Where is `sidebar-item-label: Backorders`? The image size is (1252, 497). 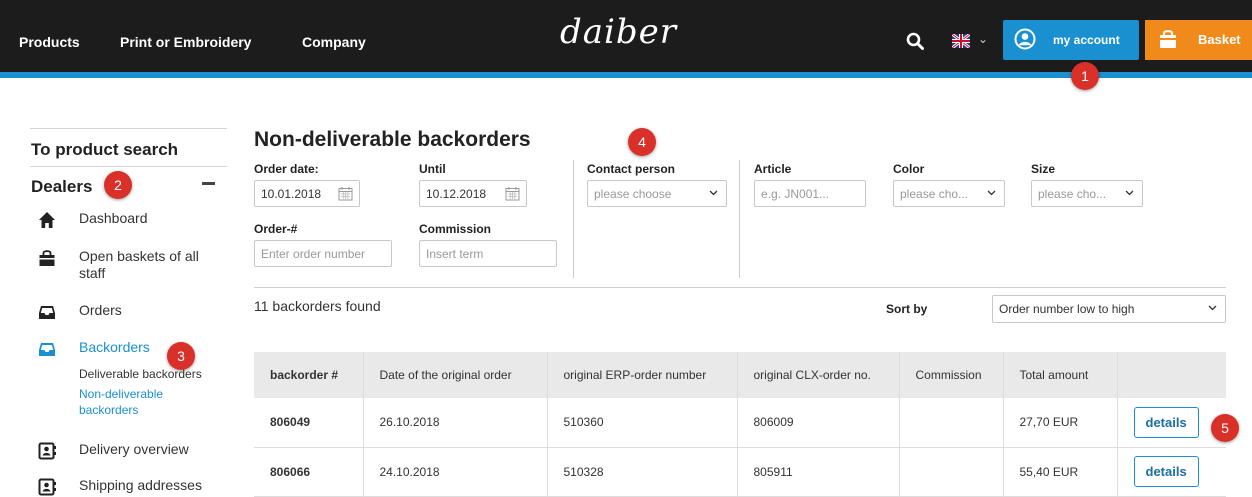 sidebar-item-label: Backorders is located at coordinates (114, 347).